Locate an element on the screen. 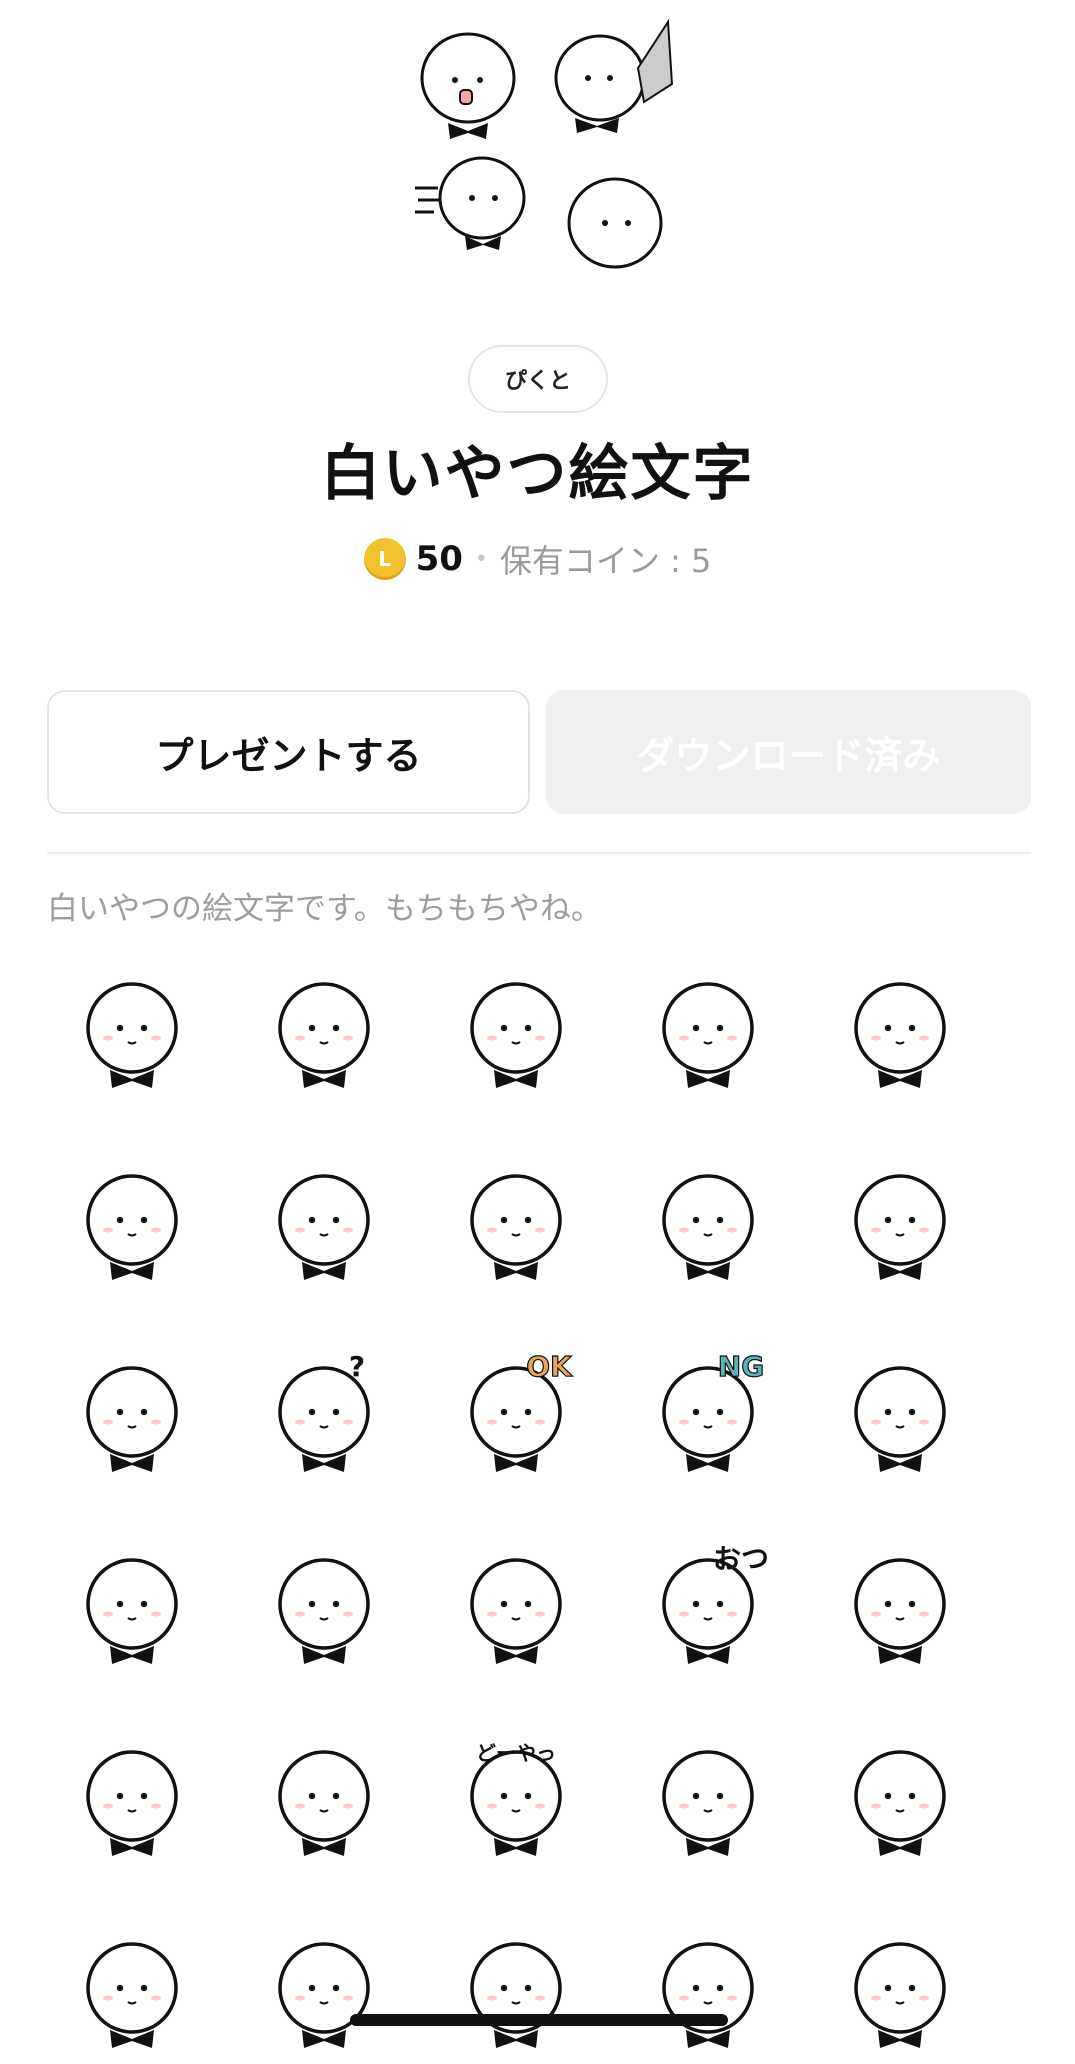 The width and height of the screenshot is (1075, 2064). face-mochi-icon is located at coordinates (519, 1611).